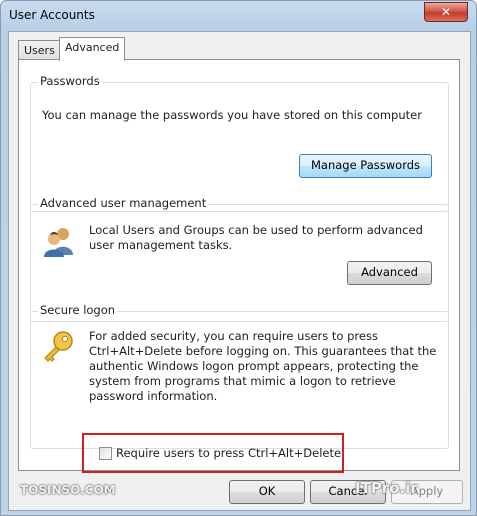 This screenshot has height=516, width=477. Describe the element at coordinates (52, 15) in the screenshot. I see `window-title: User Accounts` at that location.